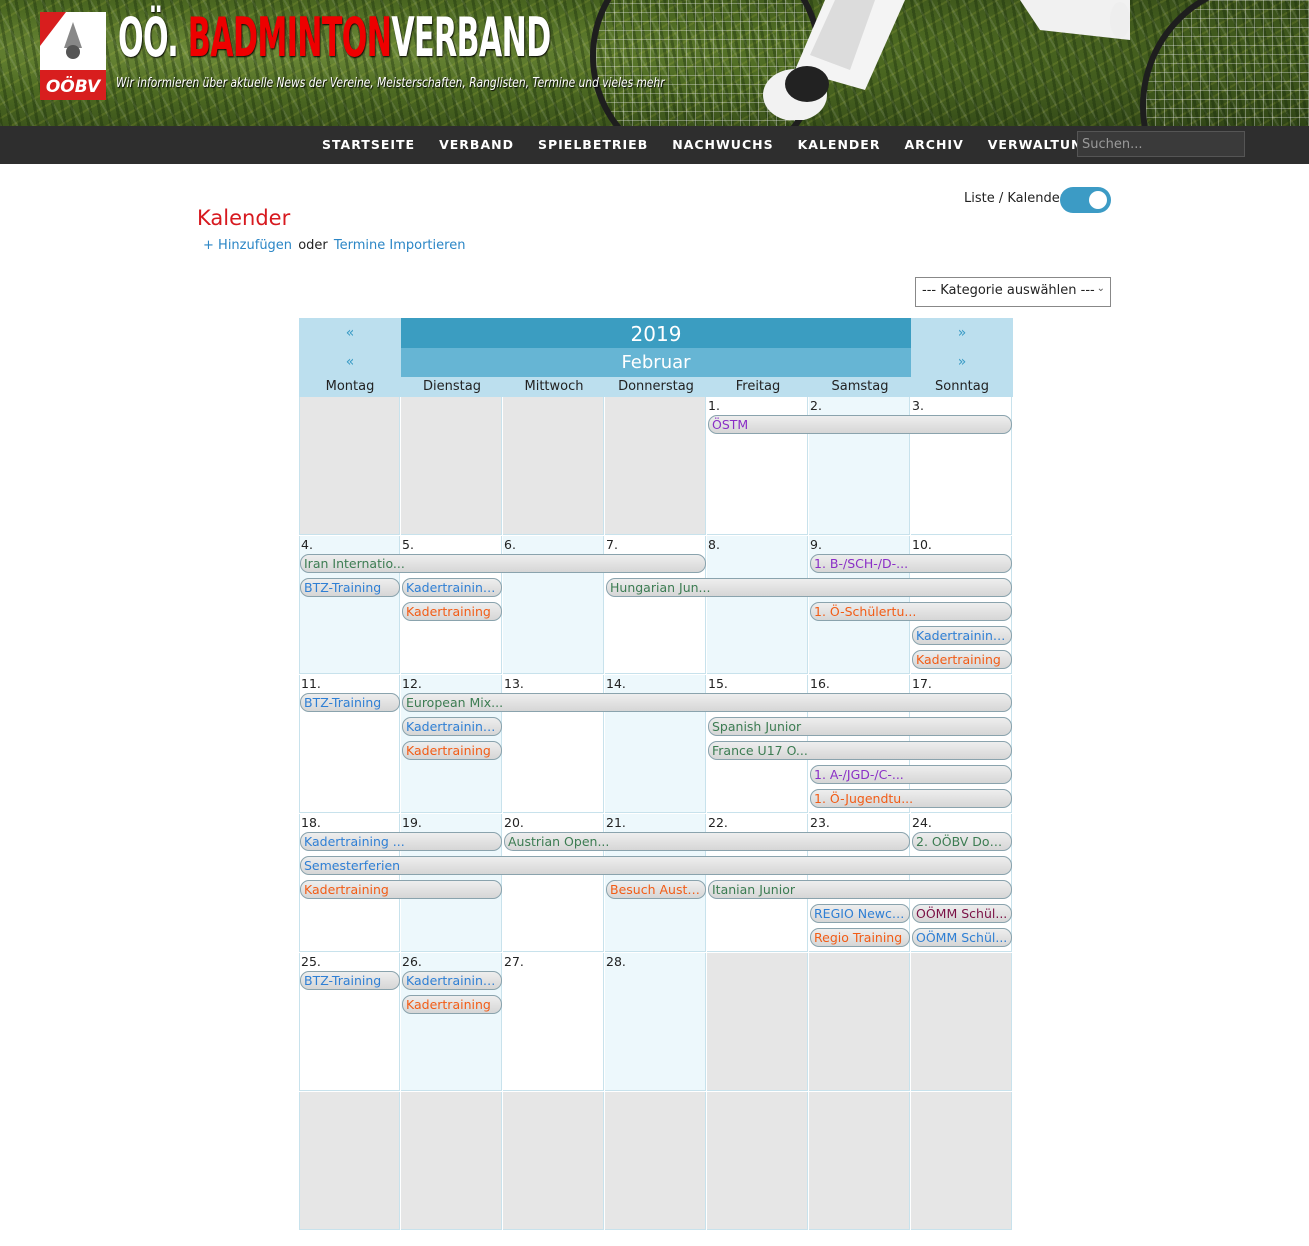 The width and height of the screenshot is (1309, 1246). Describe the element at coordinates (593, 145) in the screenshot. I see `nav-item-spielbetrieb: Spielbetrieb` at that location.